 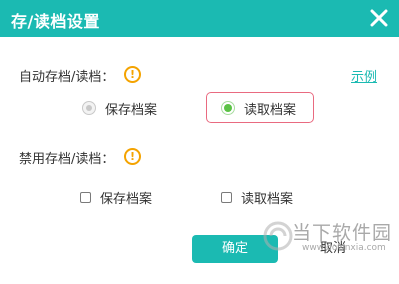 I want to click on disable-section-label: 禁用存档/读档：, so click(x=67, y=159).